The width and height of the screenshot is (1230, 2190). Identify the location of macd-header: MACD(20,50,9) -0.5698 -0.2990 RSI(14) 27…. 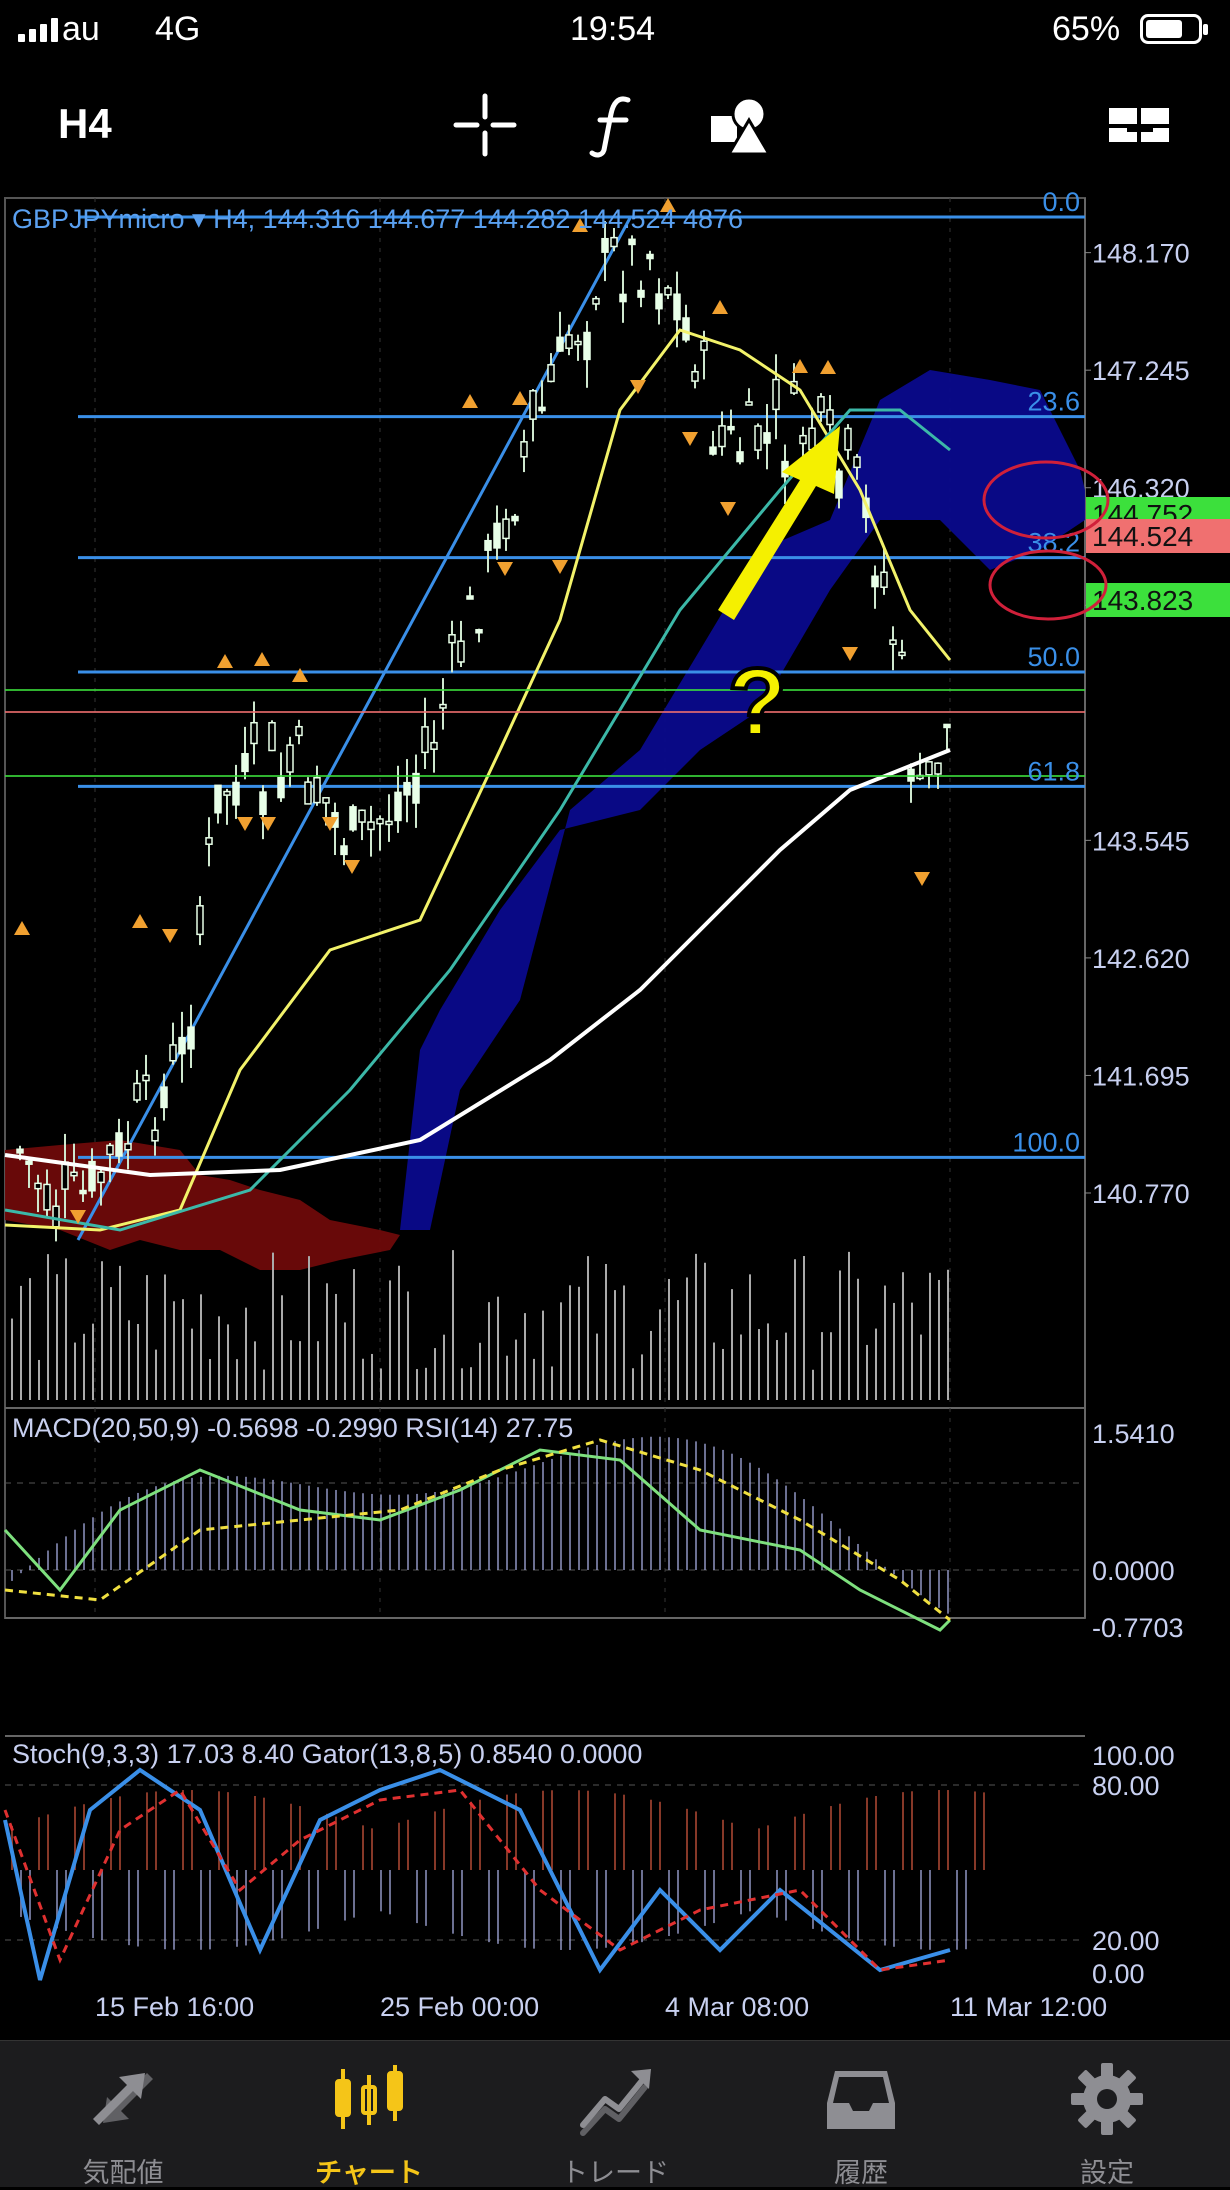
(292, 1428).